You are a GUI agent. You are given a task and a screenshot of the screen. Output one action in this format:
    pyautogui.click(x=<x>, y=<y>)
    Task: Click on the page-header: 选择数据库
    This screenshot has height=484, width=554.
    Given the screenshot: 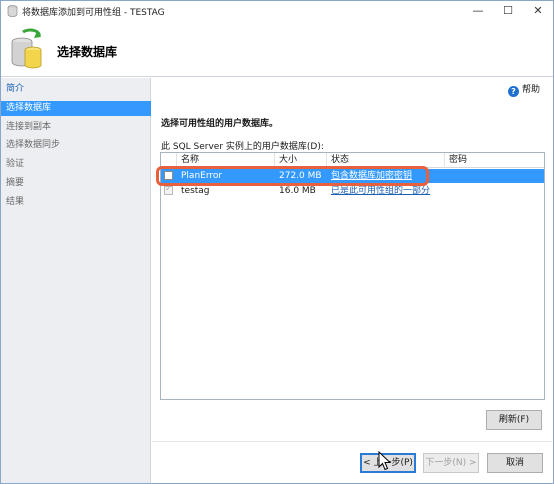 What is the action you would take?
    pyautogui.click(x=277, y=49)
    